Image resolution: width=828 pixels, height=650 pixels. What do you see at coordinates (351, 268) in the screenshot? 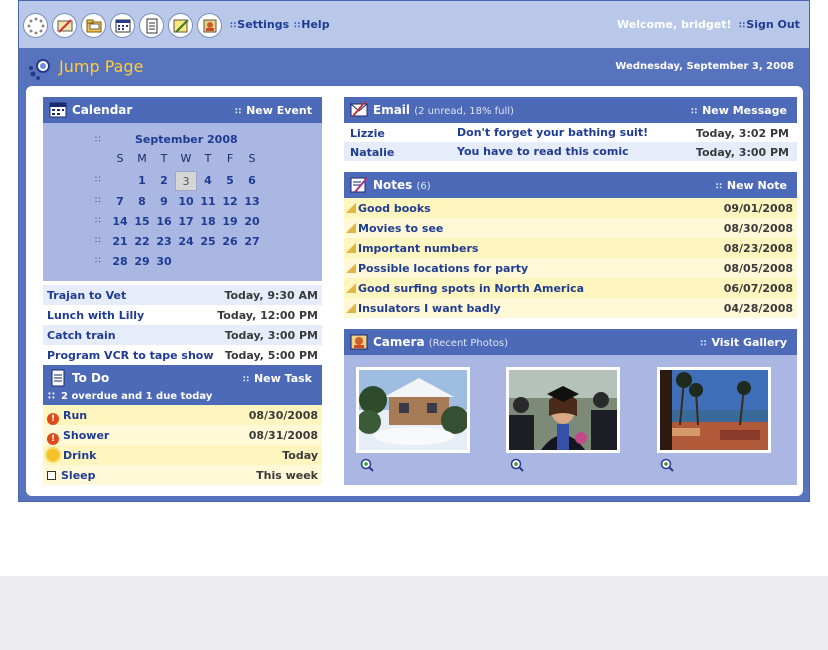
I see `note-corner-icon` at bounding box center [351, 268].